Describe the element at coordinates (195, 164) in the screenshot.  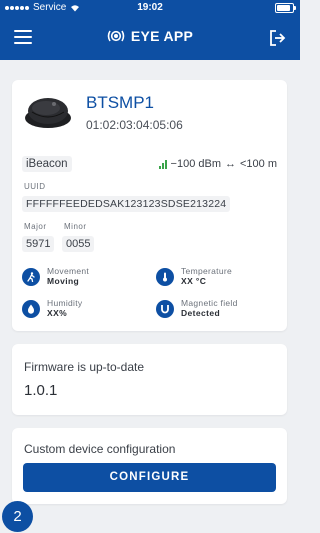
I see `rssi-value: −100 dBm` at that location.